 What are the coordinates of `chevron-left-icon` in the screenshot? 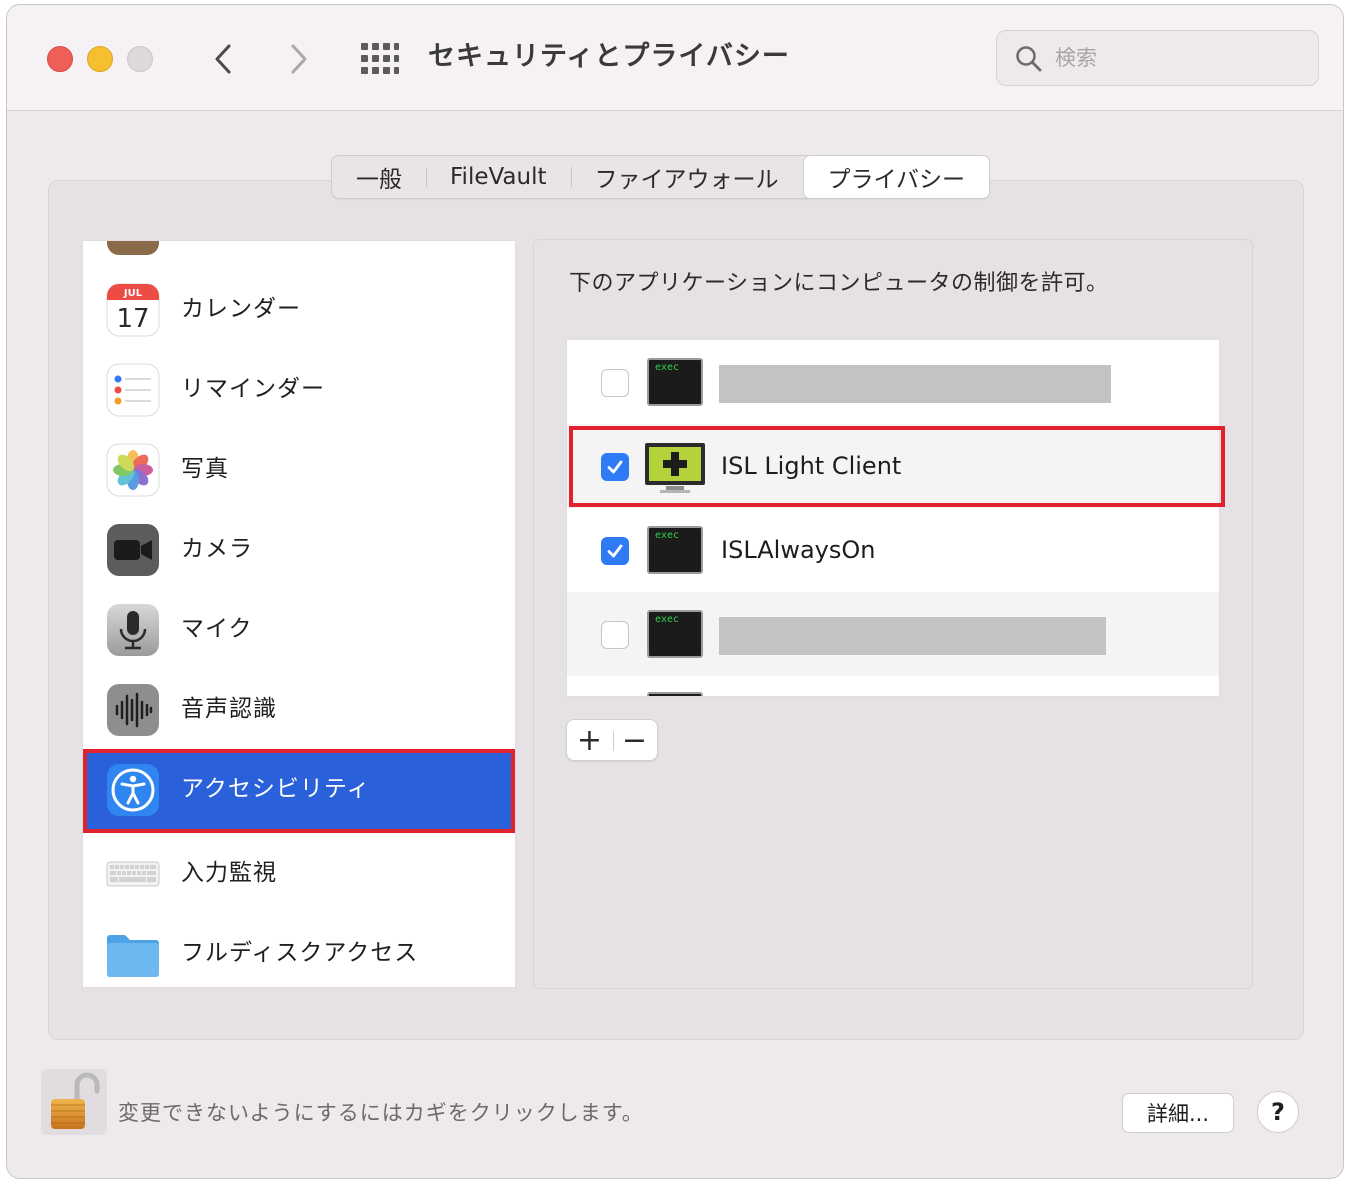 It's located at (223, 59).